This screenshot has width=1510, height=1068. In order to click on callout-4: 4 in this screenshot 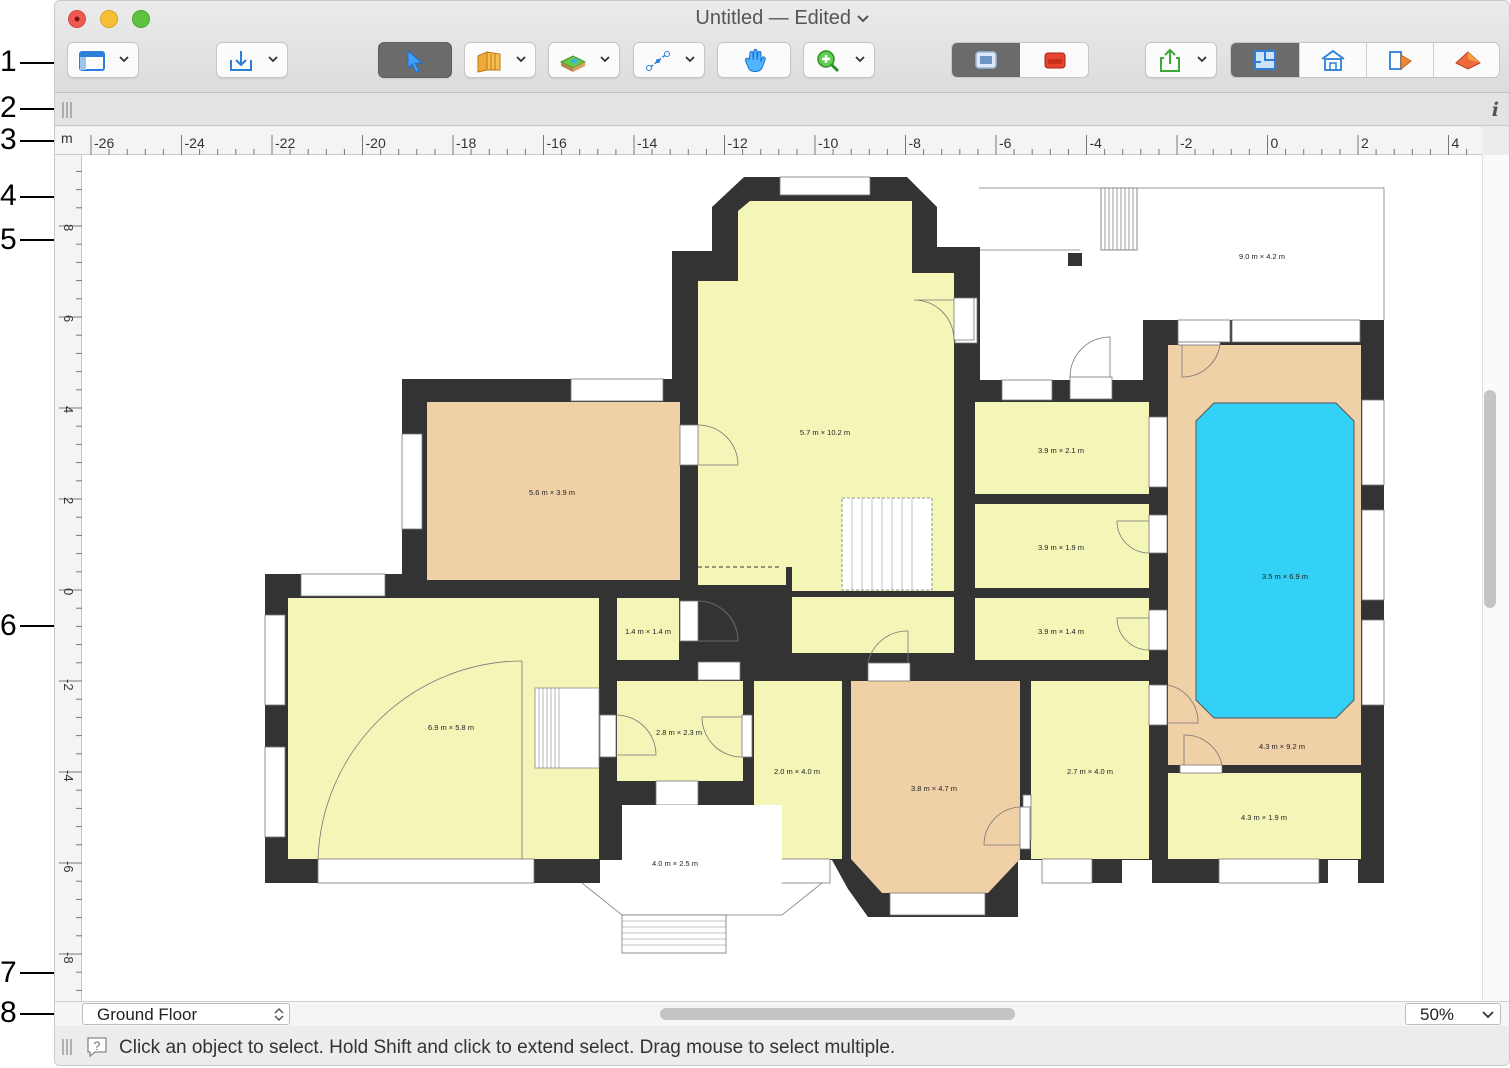, I will do `click(8, 195)`.